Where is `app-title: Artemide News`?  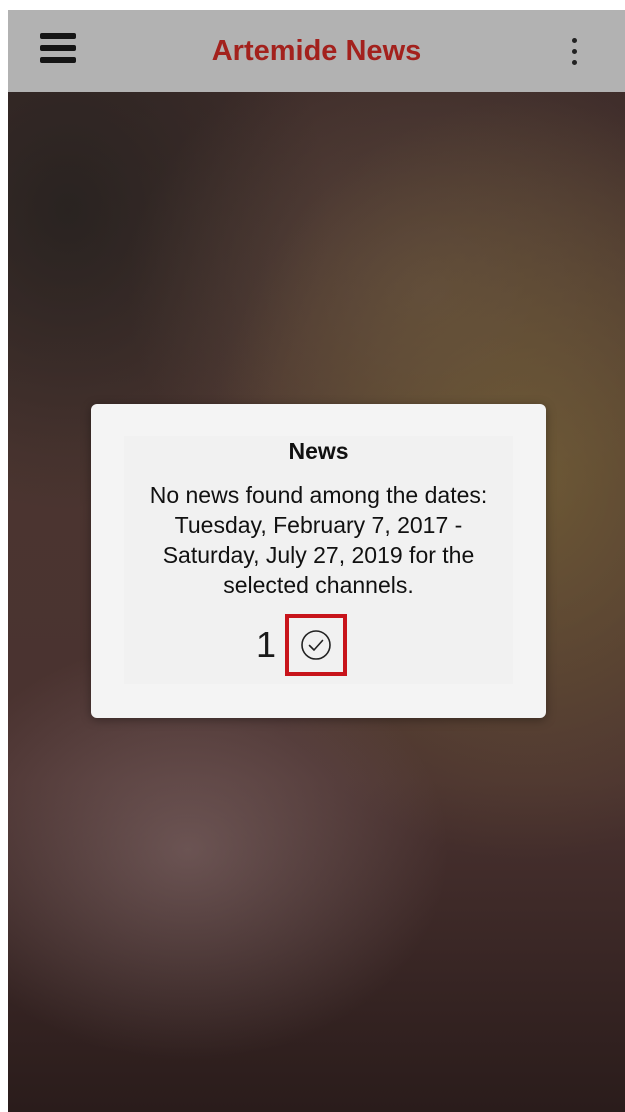
app-title: Artemide News is located at coordinates (316, 51).